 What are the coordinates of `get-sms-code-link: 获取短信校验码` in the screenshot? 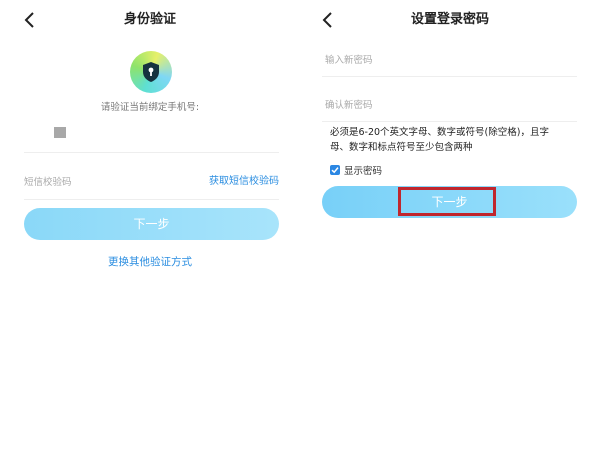 It's located at (244, 182).